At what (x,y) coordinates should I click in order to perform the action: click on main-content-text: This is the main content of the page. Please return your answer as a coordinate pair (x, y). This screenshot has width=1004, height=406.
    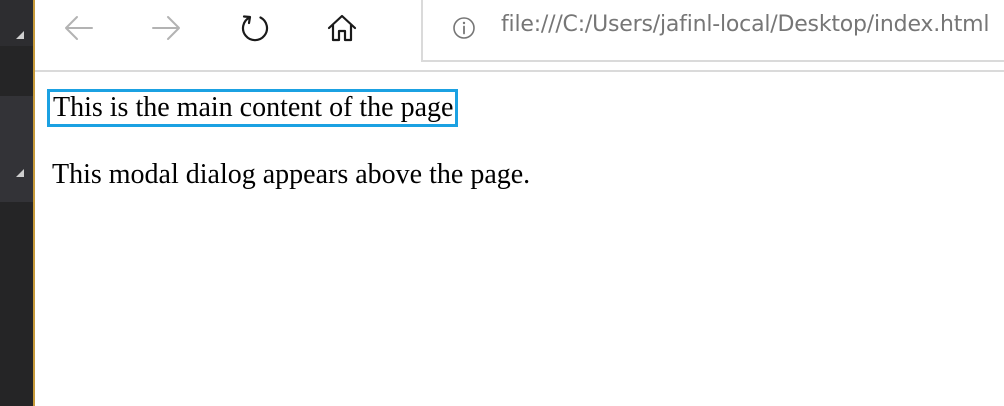
    Looking at the image, I should click on (253, 108).